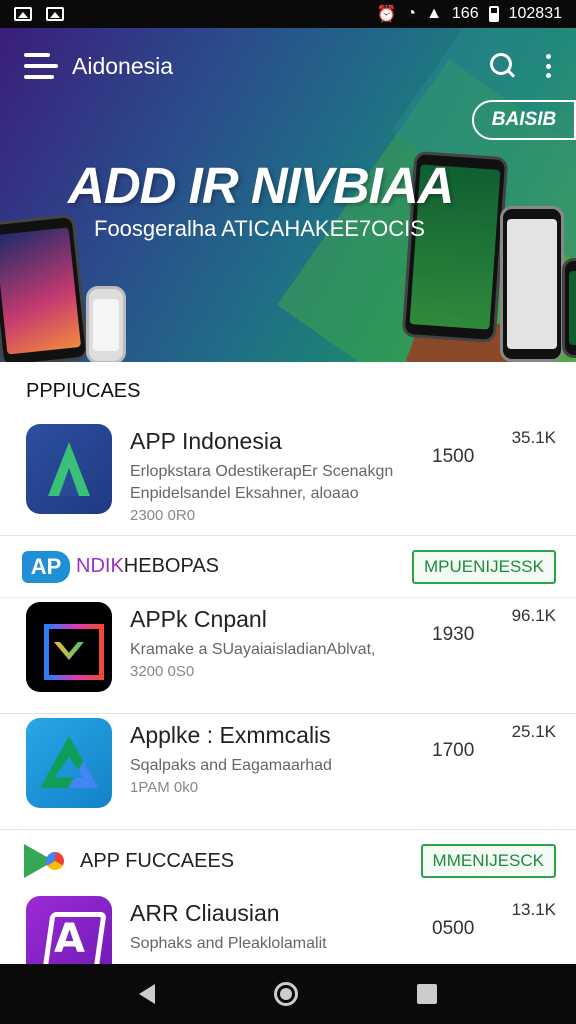 This screenshot has height=1024, width=576. What do you see at coordinates (426, 994) in the screenshot?
I see `recents-icon` at bounding box center [426, 994].